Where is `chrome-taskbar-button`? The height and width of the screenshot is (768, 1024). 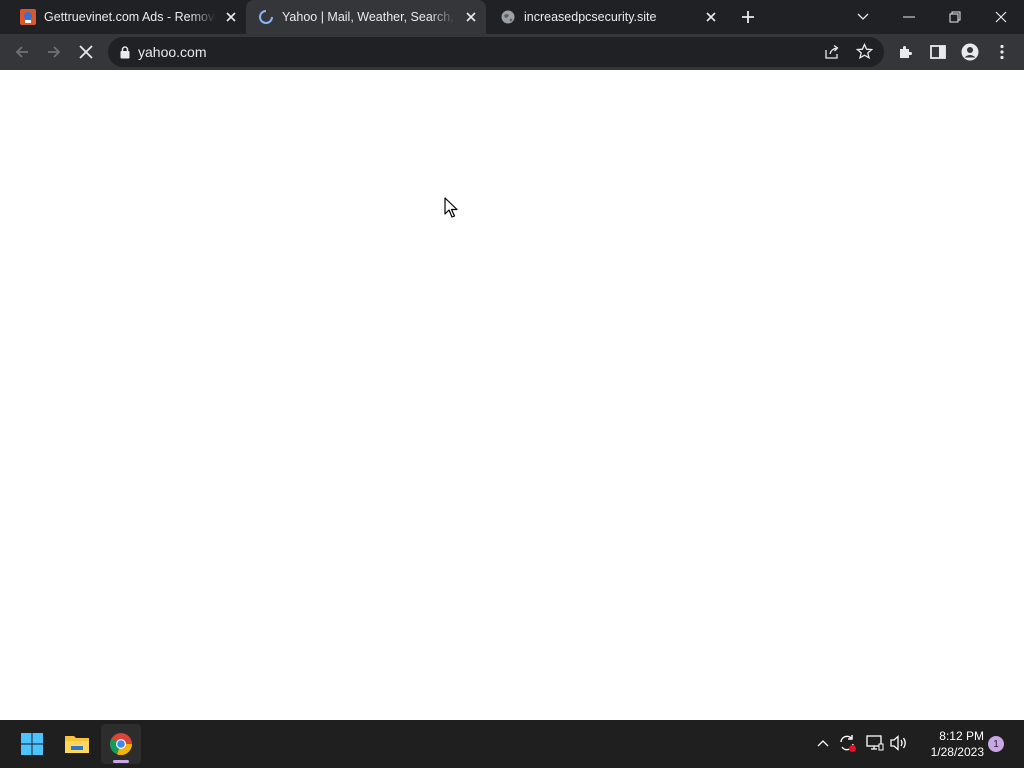 chrome-taskbar-button is located at coordinates (121, 744).